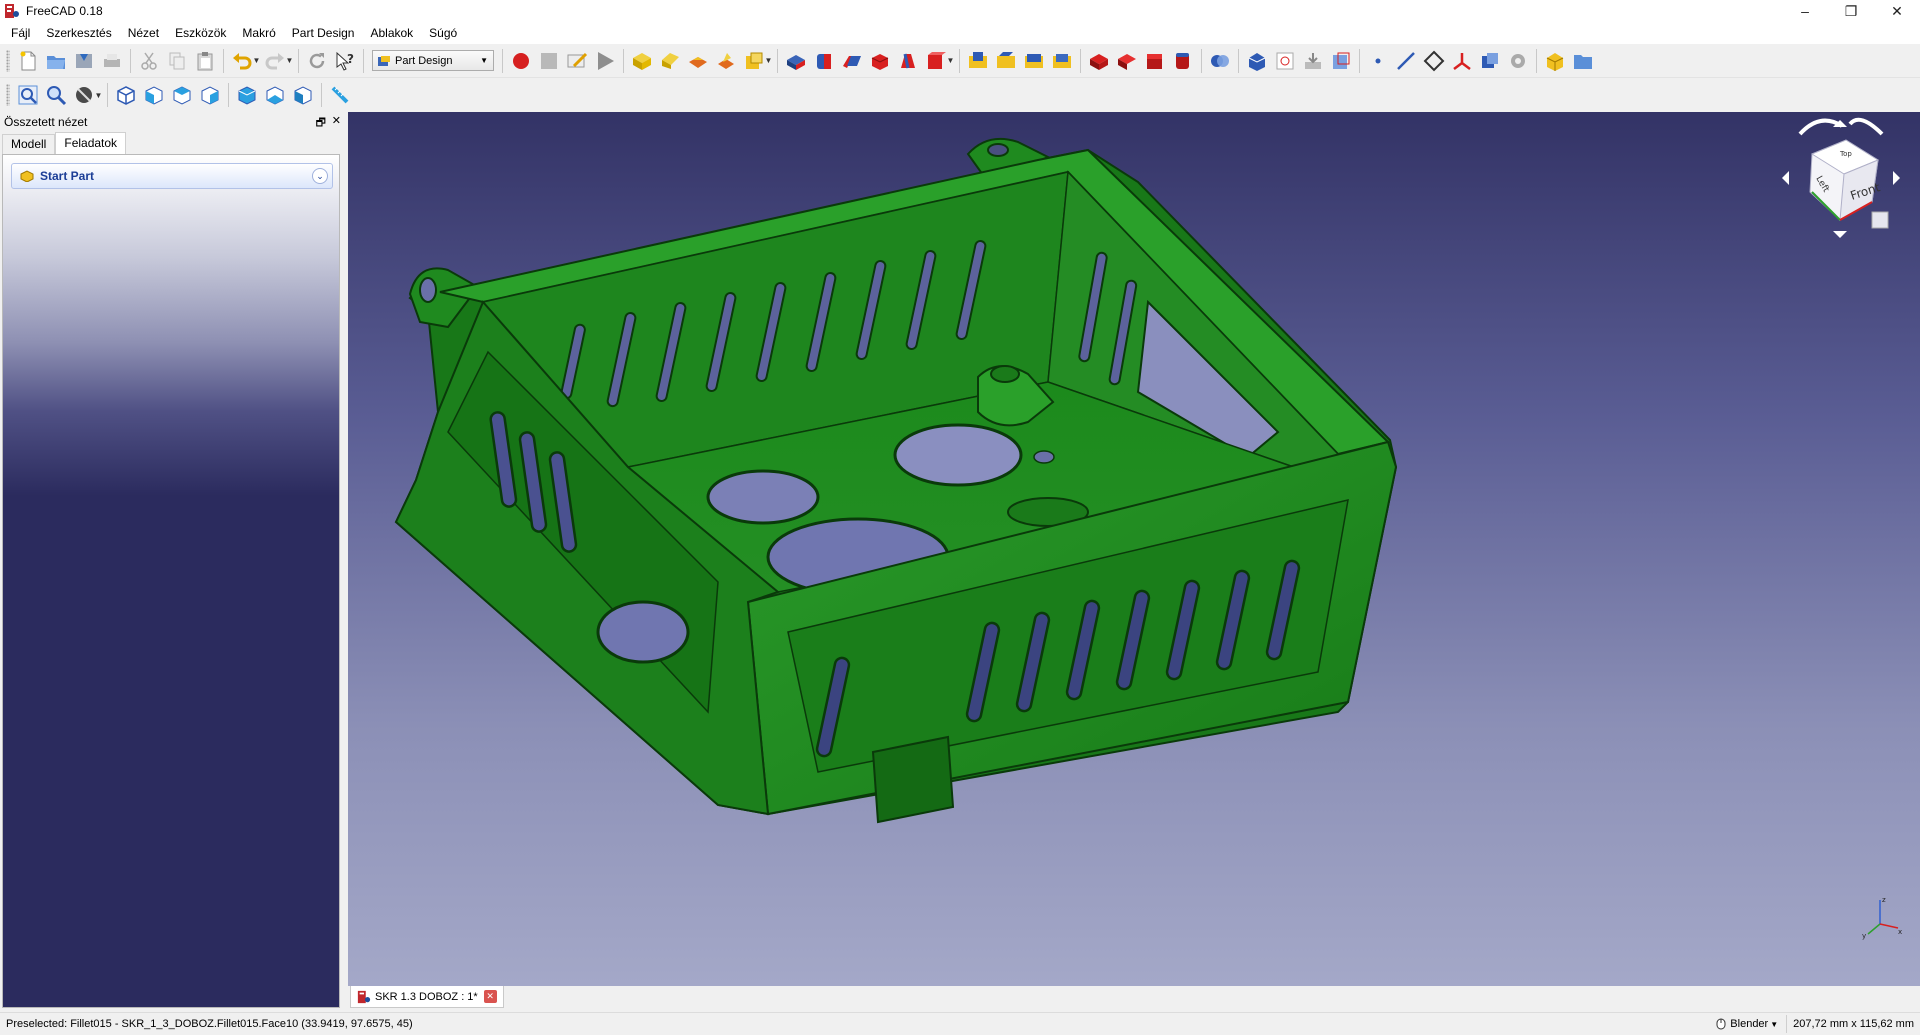 The width and height of the screenshot is (1920, 1035). I want to click on datum-plane-icon, so click(1434, 61).